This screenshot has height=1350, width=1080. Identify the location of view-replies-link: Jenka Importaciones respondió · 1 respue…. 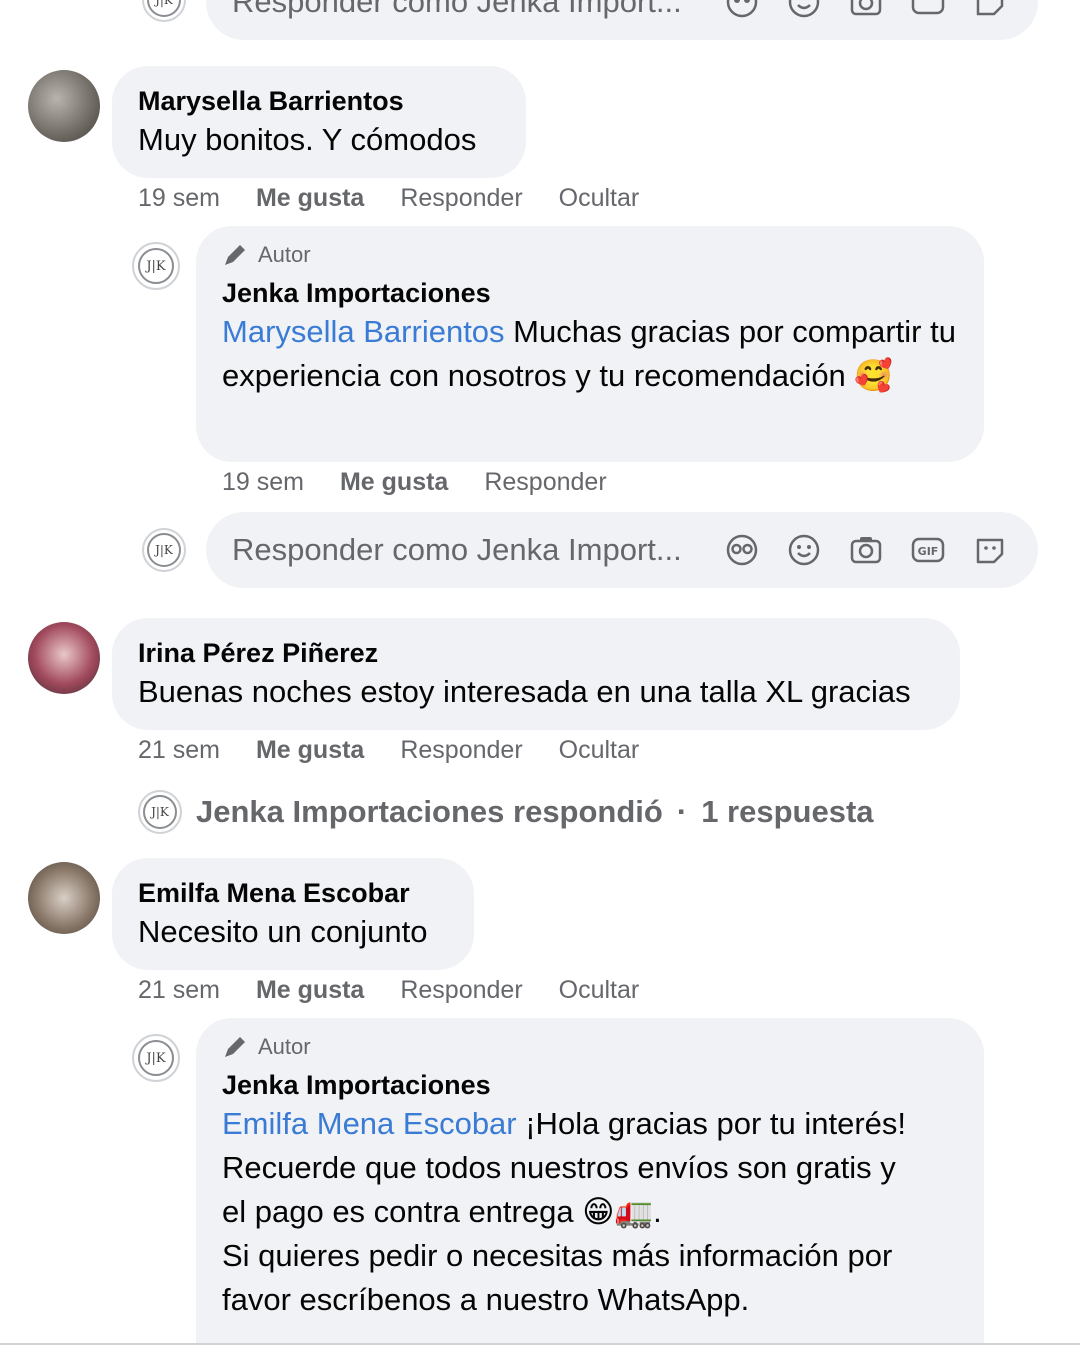
(535, 812).